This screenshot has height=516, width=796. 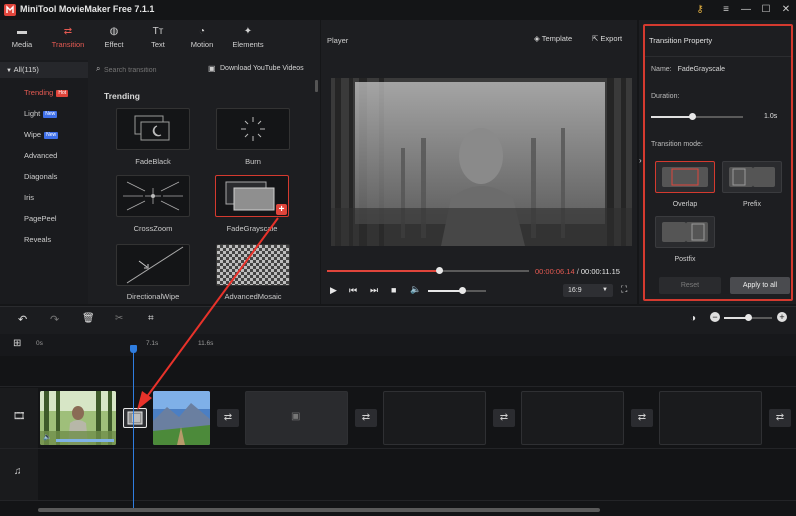 What do you see at coordinates (153, 196) in the screenshot?
I see `transition-crosszoom` at bounding box center [153, 196].